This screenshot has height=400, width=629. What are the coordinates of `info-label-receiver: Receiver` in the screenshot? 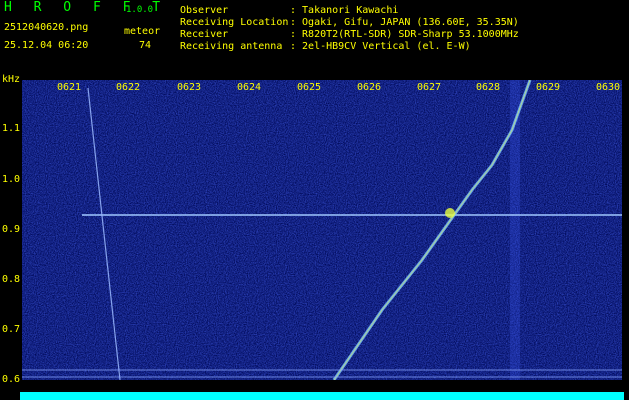 It's located at (204, 34).